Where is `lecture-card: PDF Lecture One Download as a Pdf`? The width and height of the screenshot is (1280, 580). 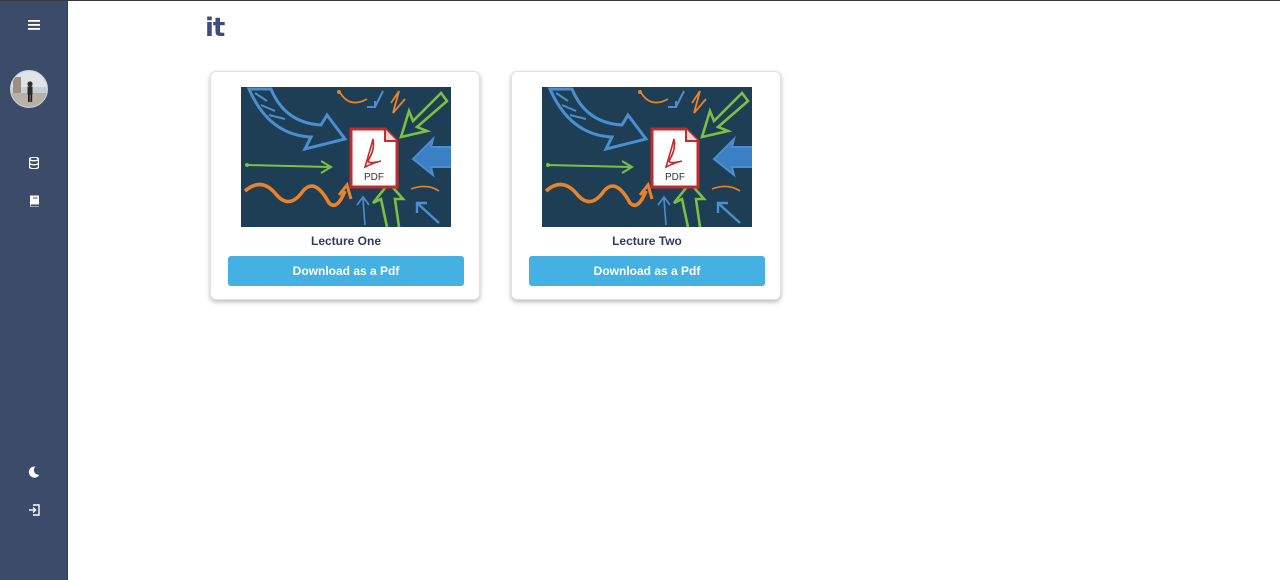
lecture-card: PDF Lecture One Download as a Pdf is located at coordinates (345, 185).